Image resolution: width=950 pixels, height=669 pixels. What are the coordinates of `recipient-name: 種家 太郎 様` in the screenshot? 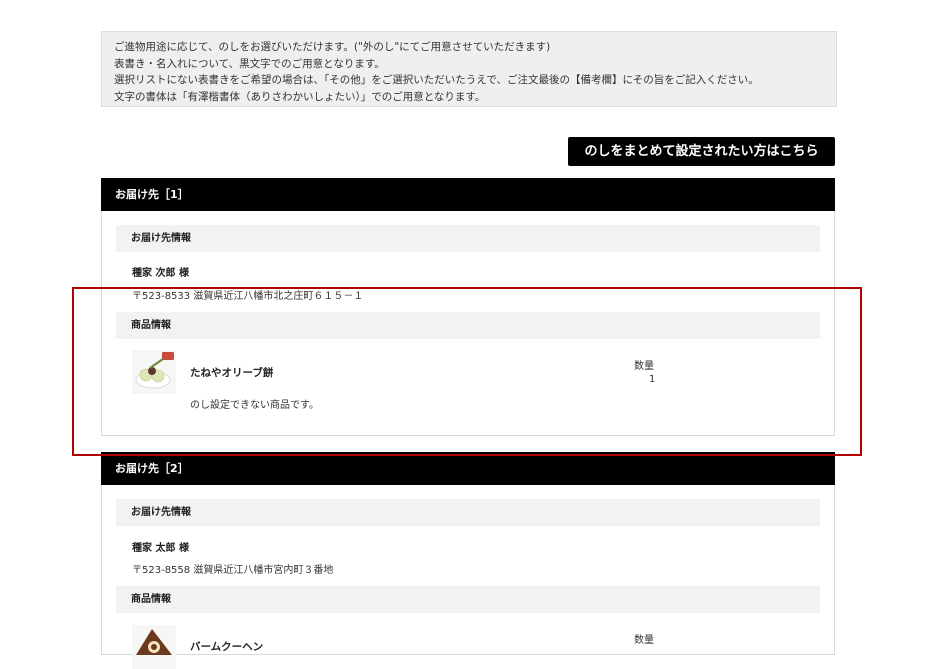 It's located at (160, 548).